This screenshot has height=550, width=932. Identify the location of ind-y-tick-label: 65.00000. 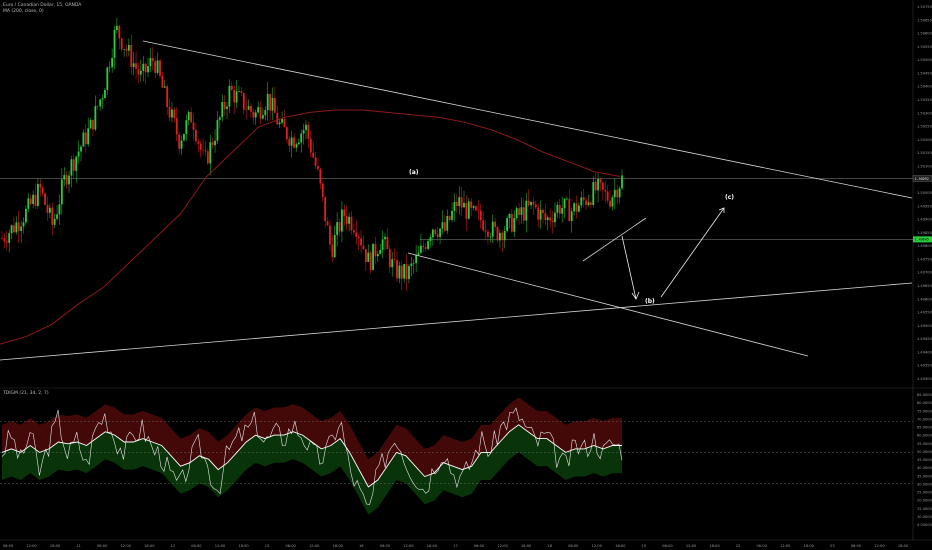
(924, 428).